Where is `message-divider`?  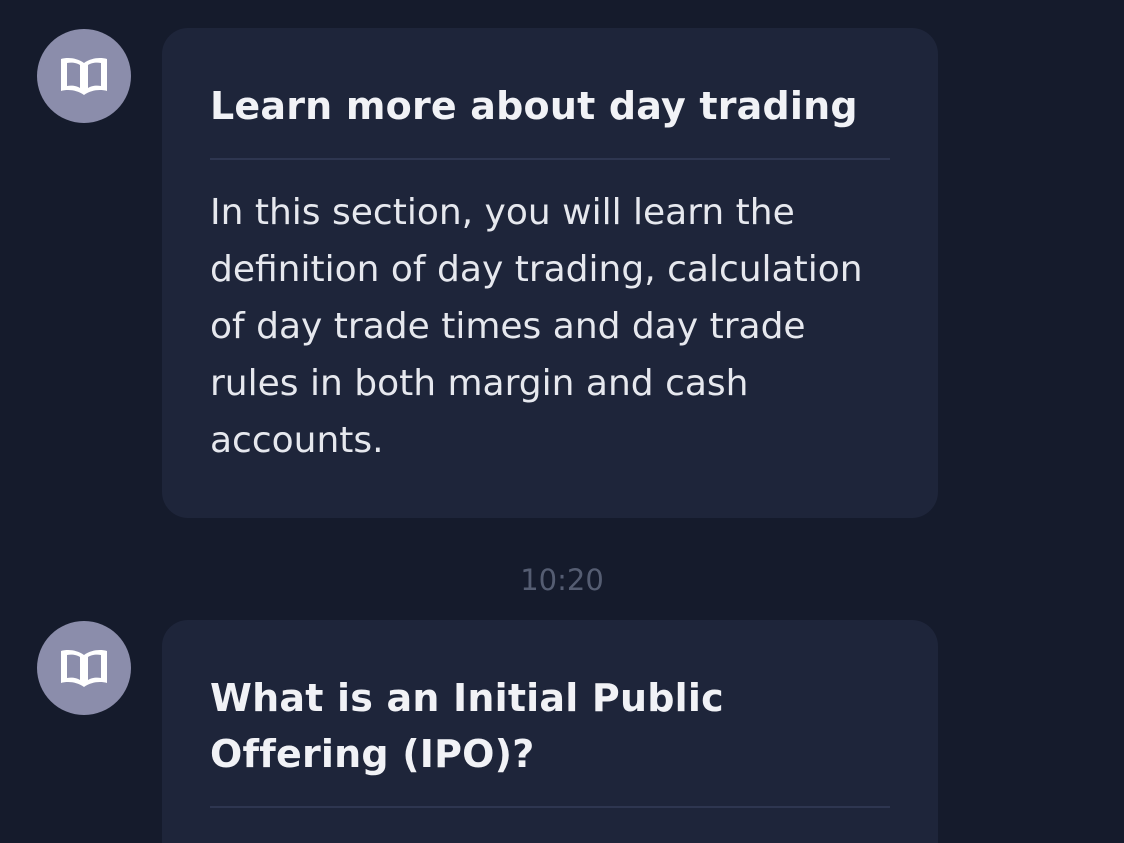
message-divider is located at coordinates (550, 807).